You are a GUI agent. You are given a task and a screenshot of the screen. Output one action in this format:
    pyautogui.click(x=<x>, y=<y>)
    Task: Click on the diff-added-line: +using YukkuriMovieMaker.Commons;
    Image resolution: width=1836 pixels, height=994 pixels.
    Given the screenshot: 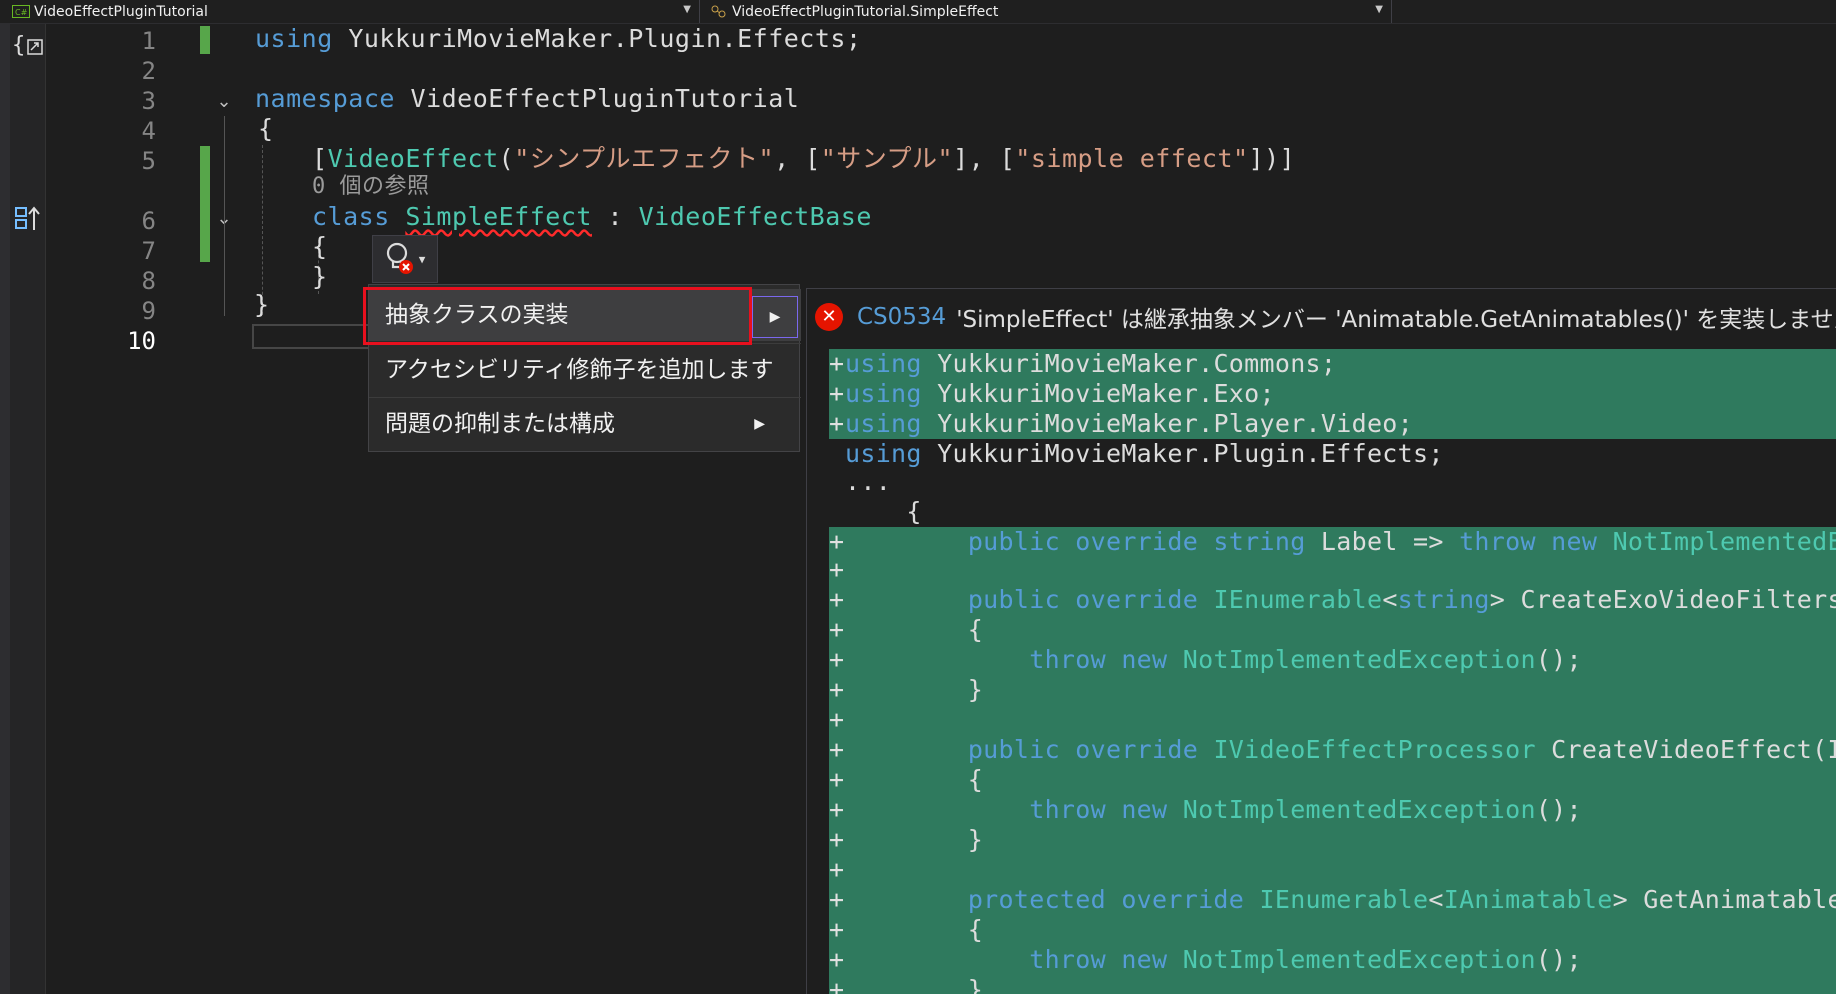 What is the action you would take?
    pyautogui.click(x=1332, y=364)
    